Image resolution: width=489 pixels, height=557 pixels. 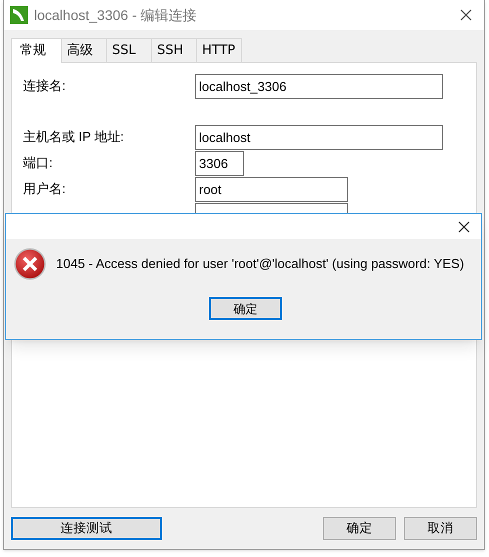 What do you see at coordinates (19, 15) in the screenshot?
I see `app-logo-icon` at bounding box center [19, 15].